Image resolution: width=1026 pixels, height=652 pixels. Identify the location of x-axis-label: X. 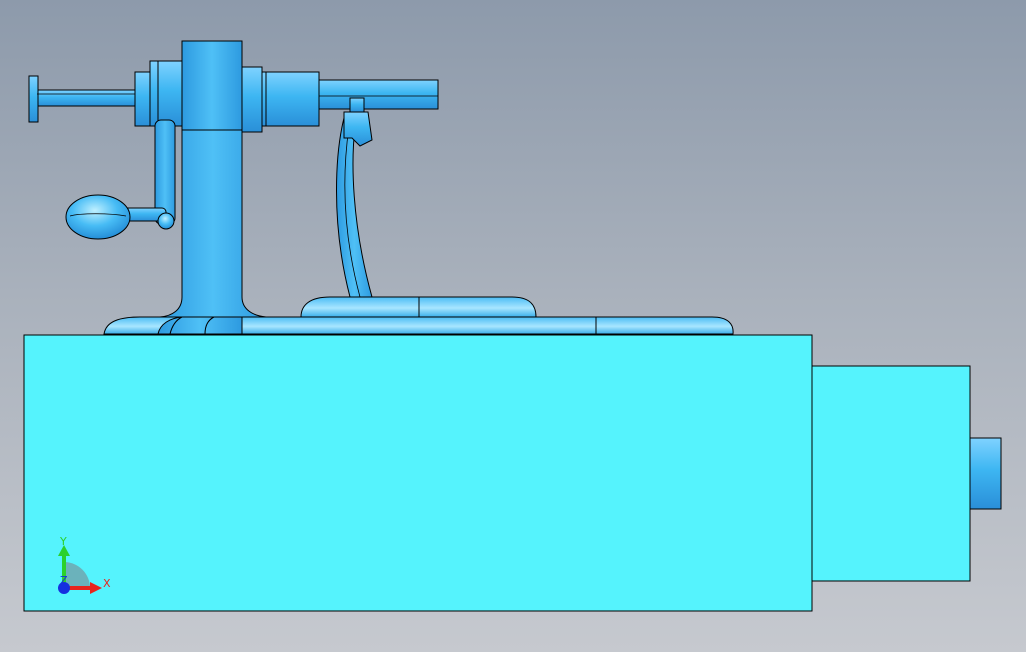
(107, 583).